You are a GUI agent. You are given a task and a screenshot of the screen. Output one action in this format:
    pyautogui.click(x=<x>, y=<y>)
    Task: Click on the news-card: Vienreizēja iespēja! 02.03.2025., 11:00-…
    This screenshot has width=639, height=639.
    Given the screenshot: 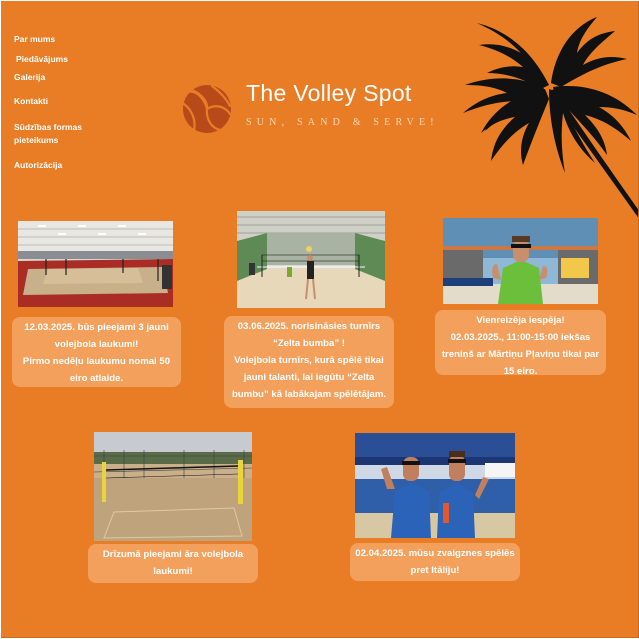 What is the action you would take?
    pyautogui.click(x=520, y=343)
    